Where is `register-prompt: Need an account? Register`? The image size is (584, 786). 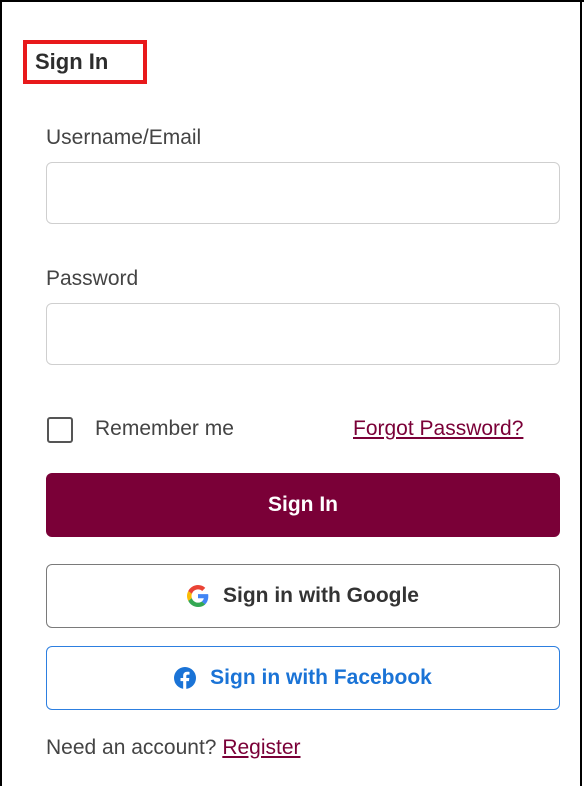
register-prompt: Need an account? Register is located at coordinates (173, 748).